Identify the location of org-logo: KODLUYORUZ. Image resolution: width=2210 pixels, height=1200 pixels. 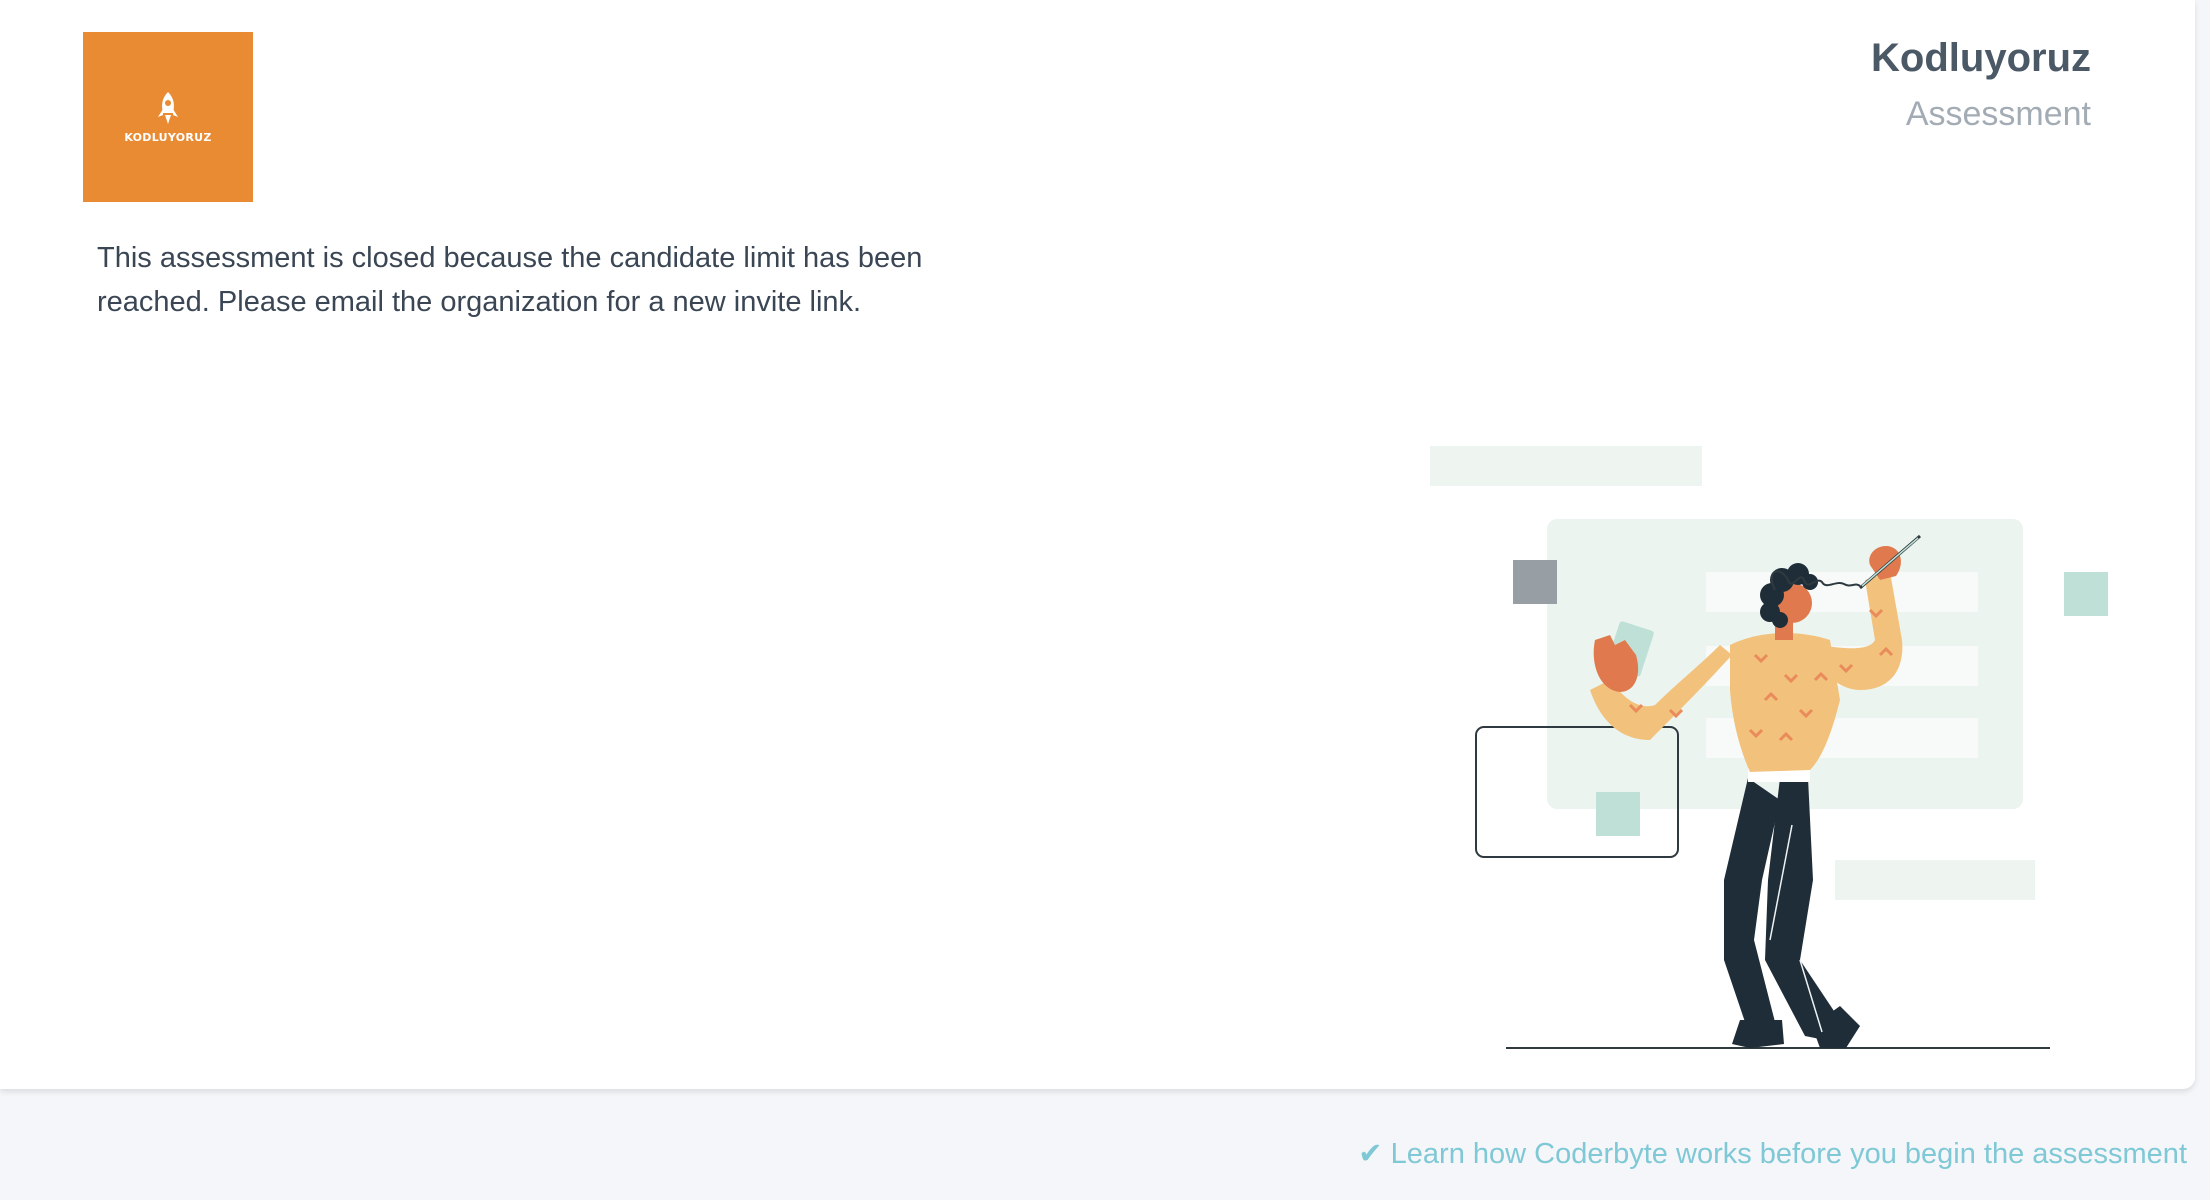
(168, 117).